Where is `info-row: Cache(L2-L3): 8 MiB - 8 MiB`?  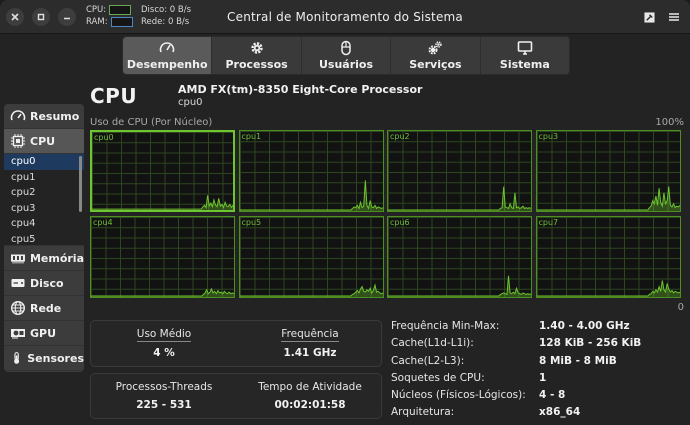
info-row: Cache(L2-L3): 8 MiB - 8 MiB is located at coordinates (538, 363).